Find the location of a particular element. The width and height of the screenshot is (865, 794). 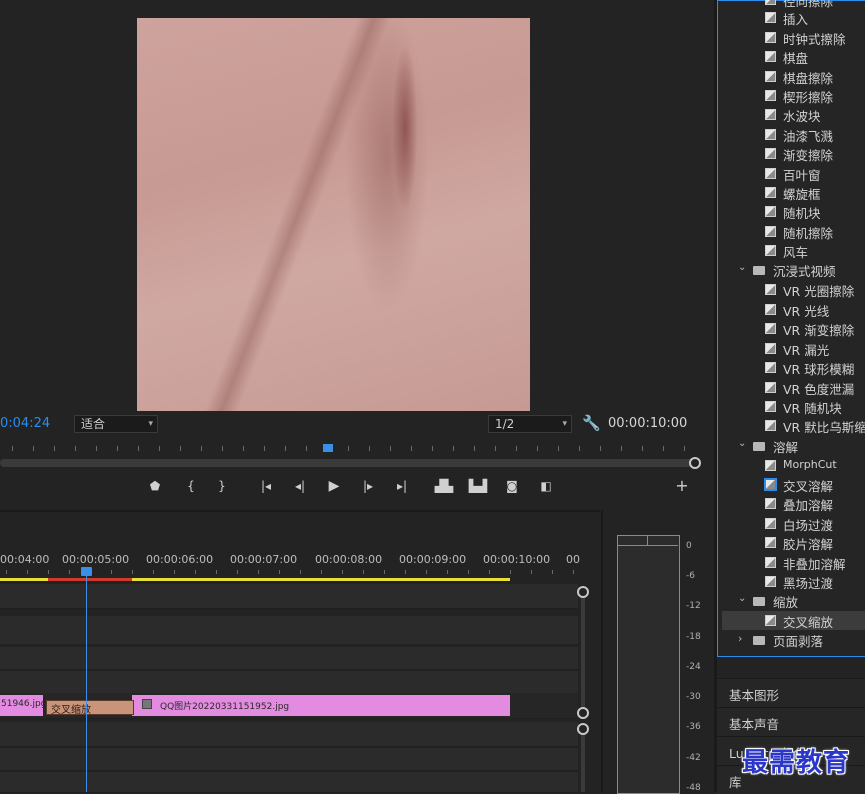

video-clip-left: 51946.jpg is located at coordinates (23, 705).